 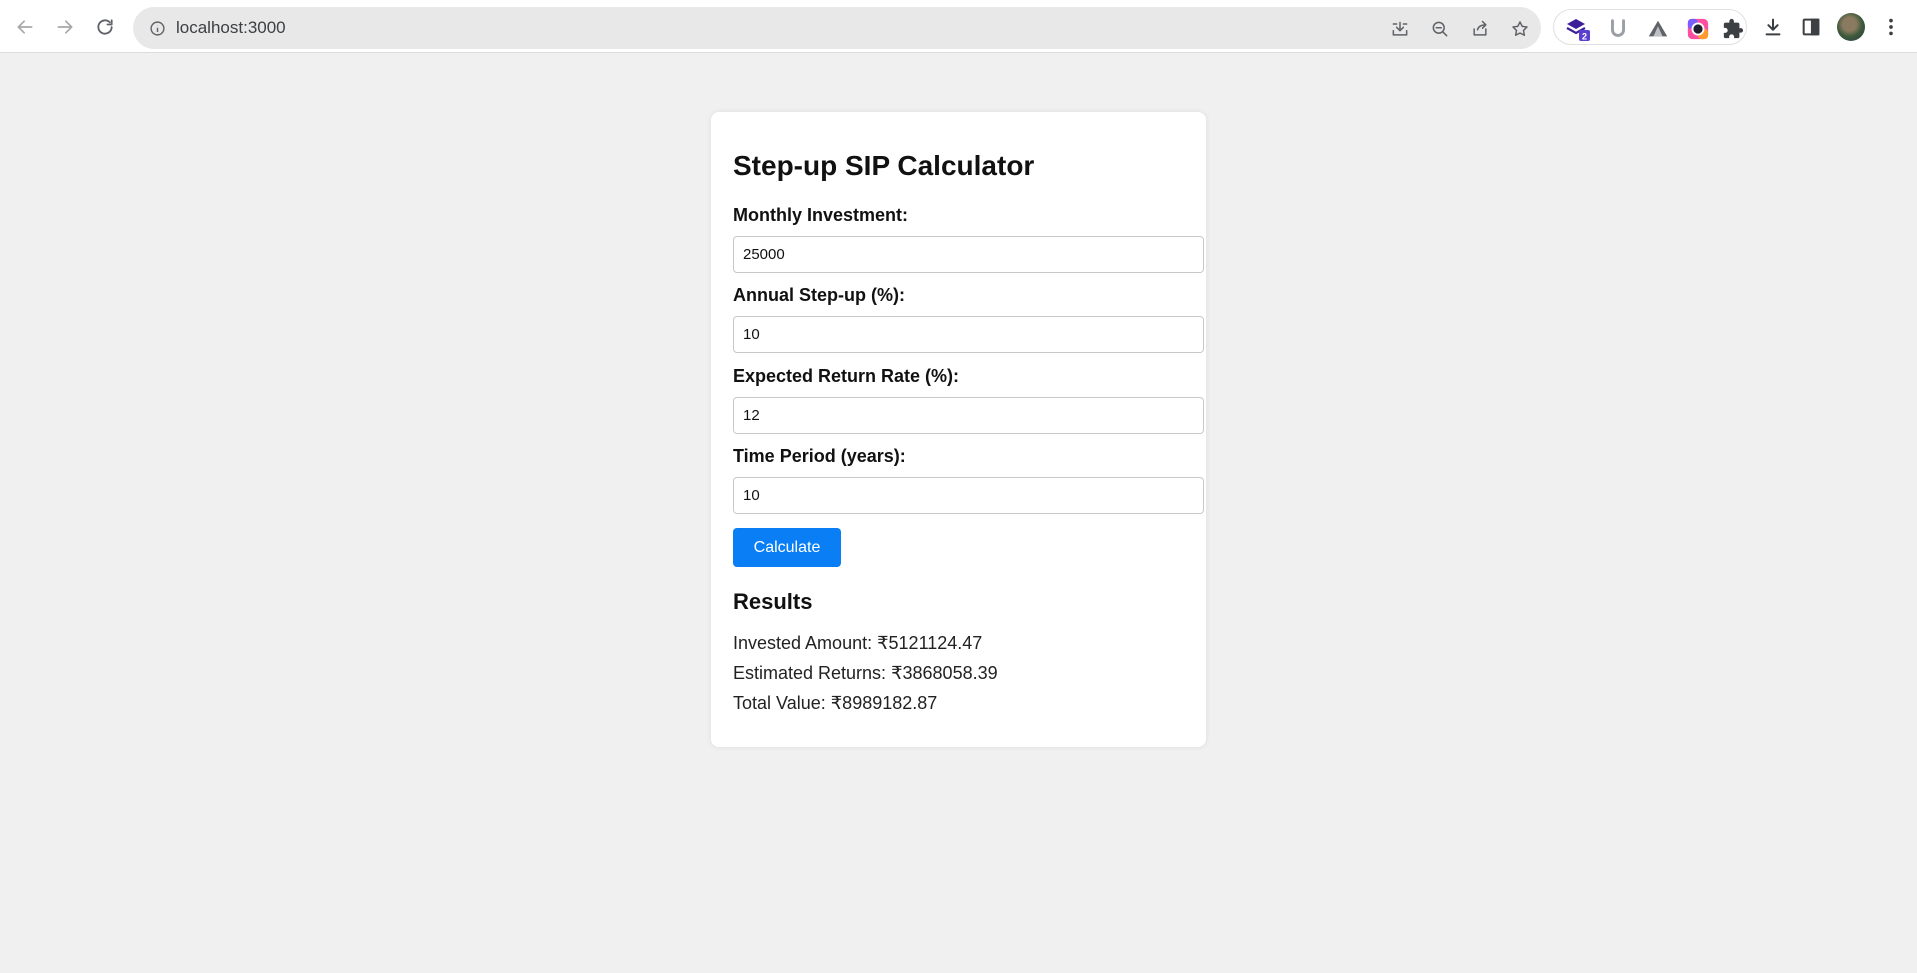 I want to click on share-icon, so click(x=1480, y=29).